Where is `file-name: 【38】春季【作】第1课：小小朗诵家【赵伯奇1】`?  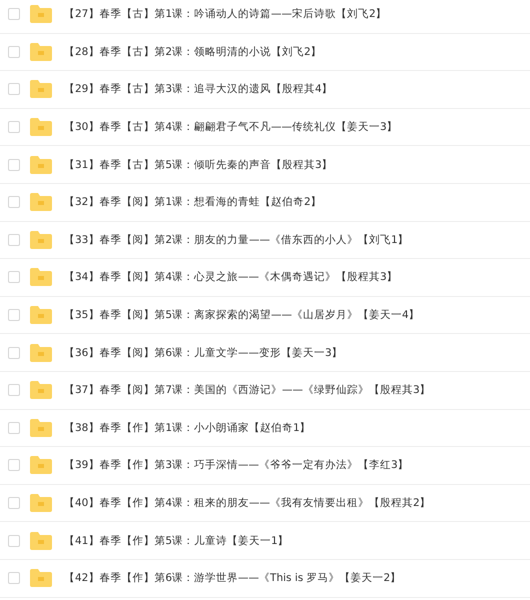
file-name: 【38】春季【作】第1课：小小朗诵家【赵伯奇1】 is located at coordinates (187, 427).